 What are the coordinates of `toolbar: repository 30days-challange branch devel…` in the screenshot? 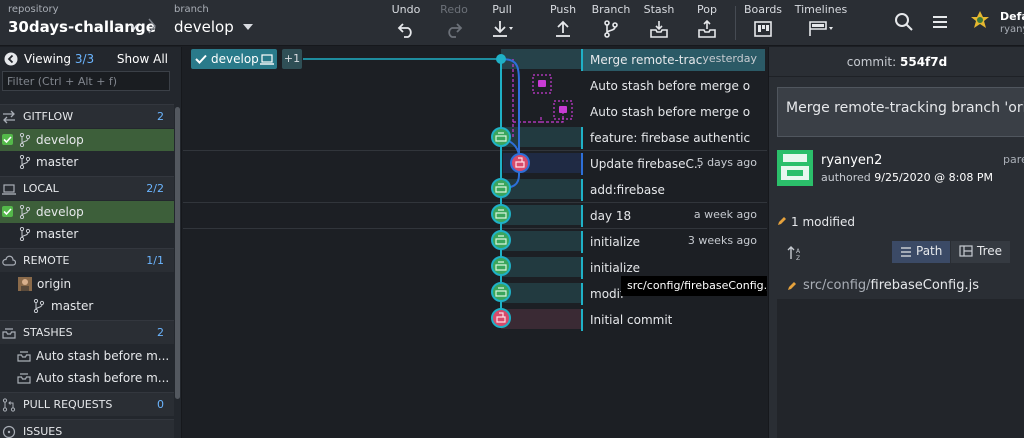 It's located at (512, 23).